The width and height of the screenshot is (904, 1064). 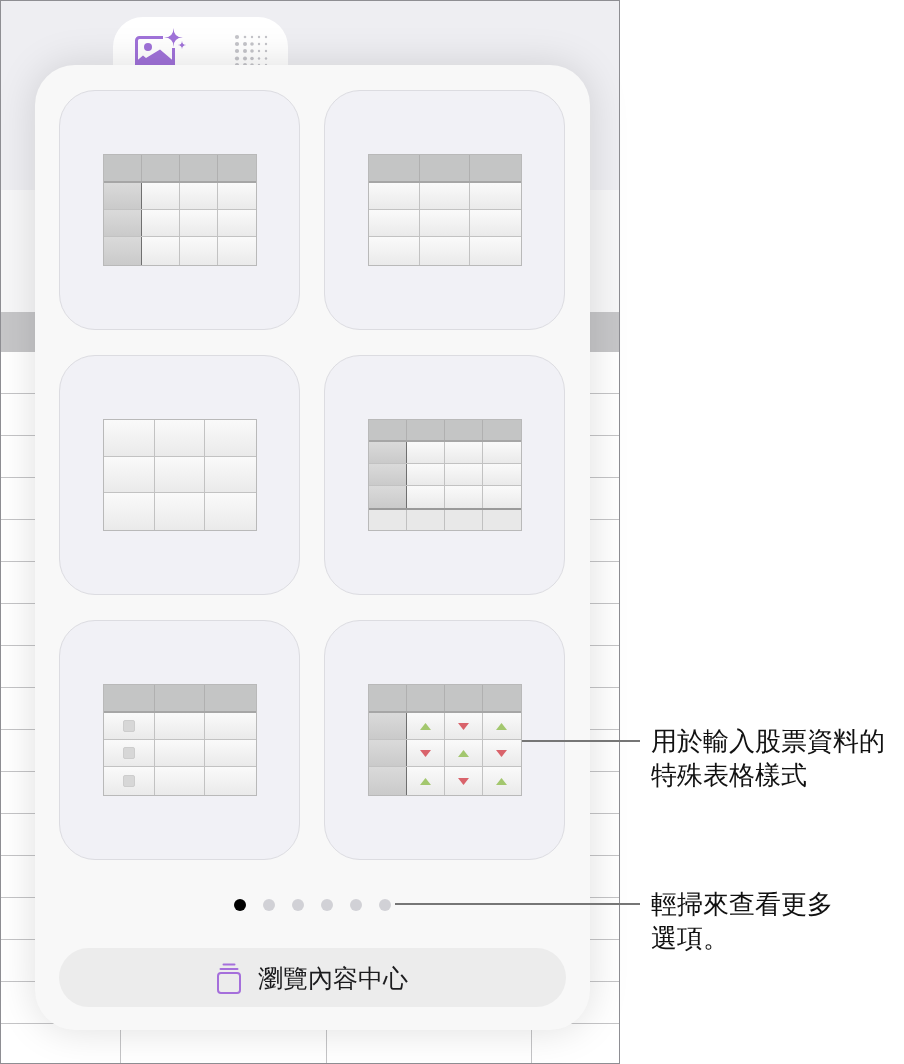 I want to click on grid-tab, so click(x=251, y=49).